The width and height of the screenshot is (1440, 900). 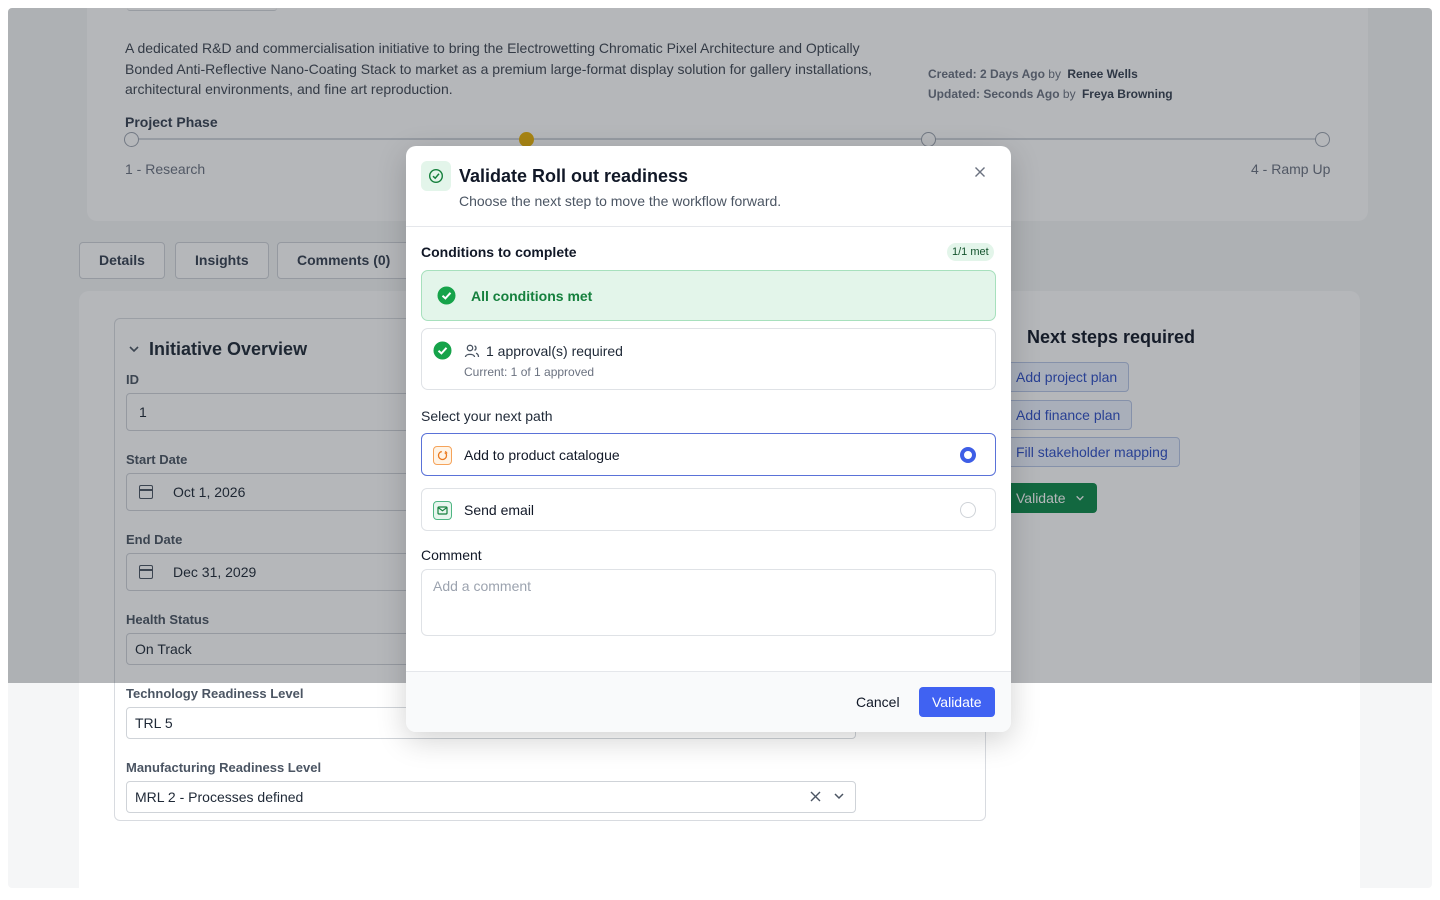 I want to click on mrl-select: MRL 2 - Processes defined, so click(x=491, y=797).